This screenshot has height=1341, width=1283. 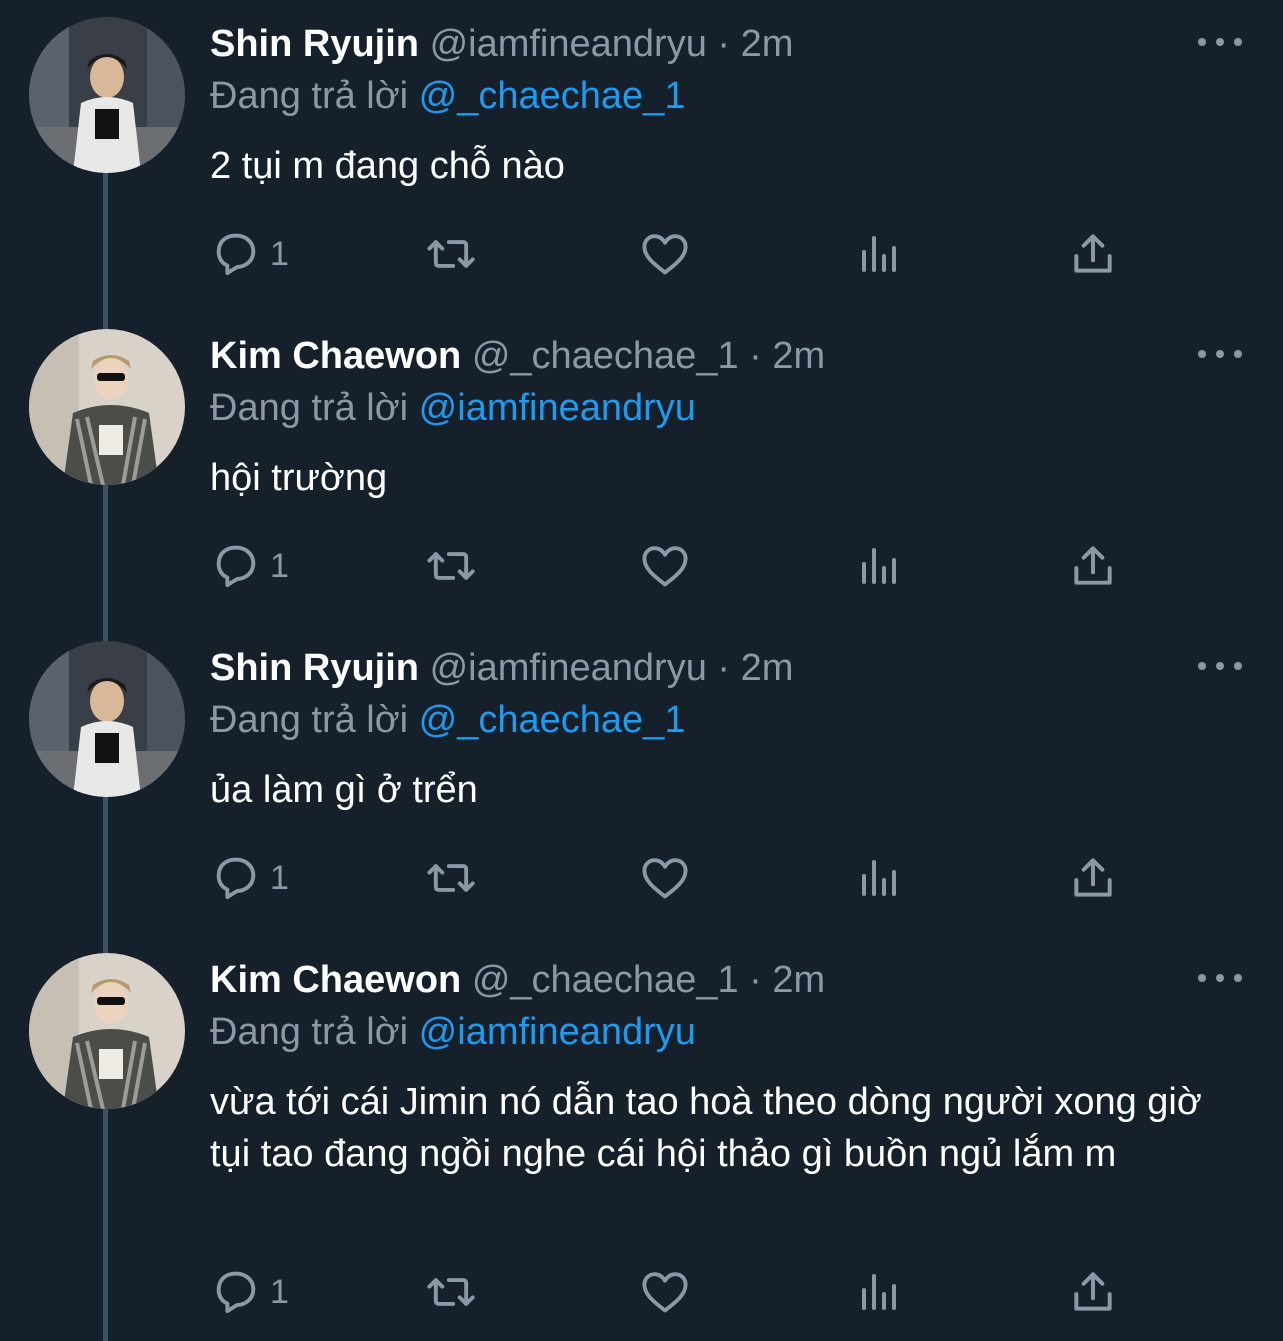 What do you see at coordinates (344, 790) in the screenshot?
I see `tweet-text: ủa làm gì ở trển` at bounding box center [344, 790].